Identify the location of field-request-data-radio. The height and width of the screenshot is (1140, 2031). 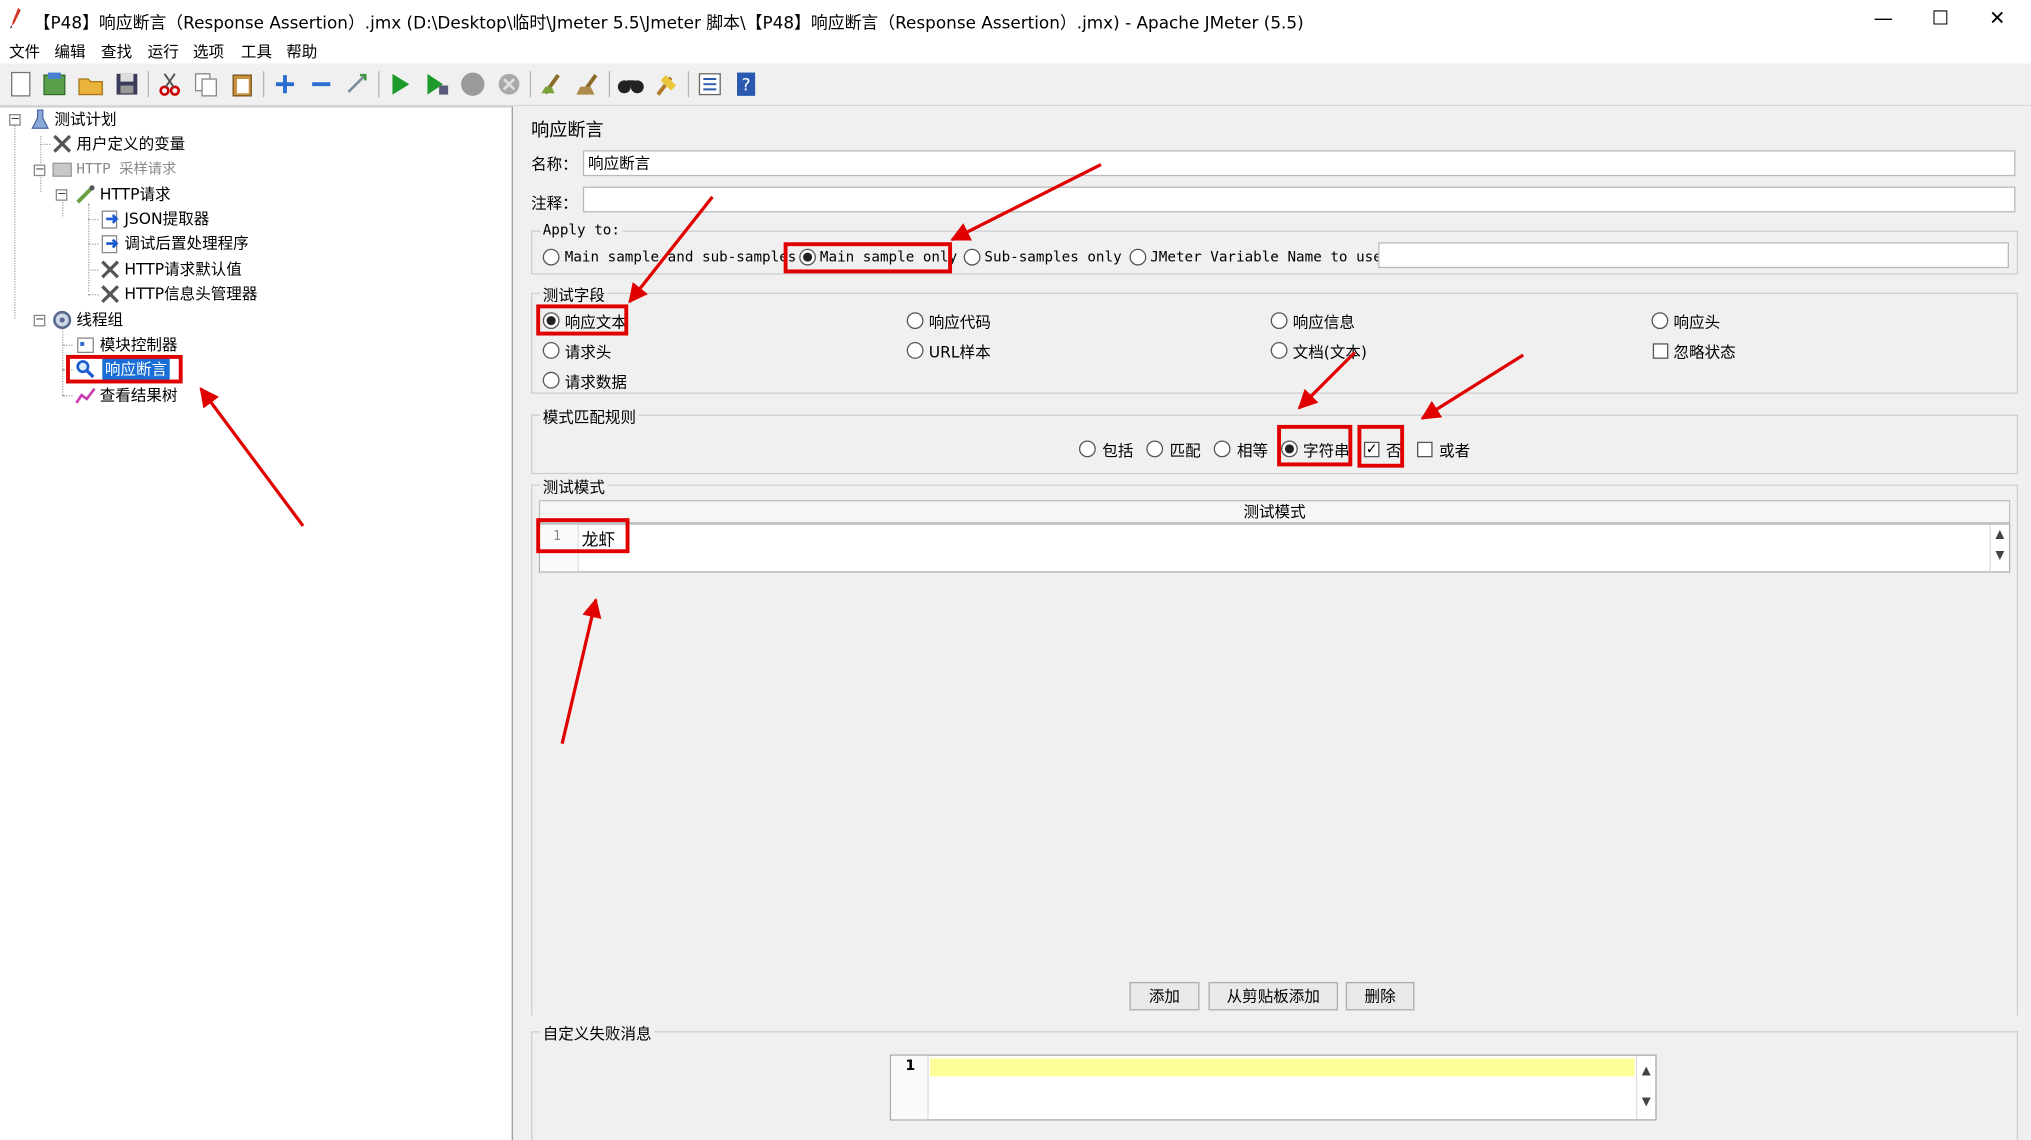
(551, 380).